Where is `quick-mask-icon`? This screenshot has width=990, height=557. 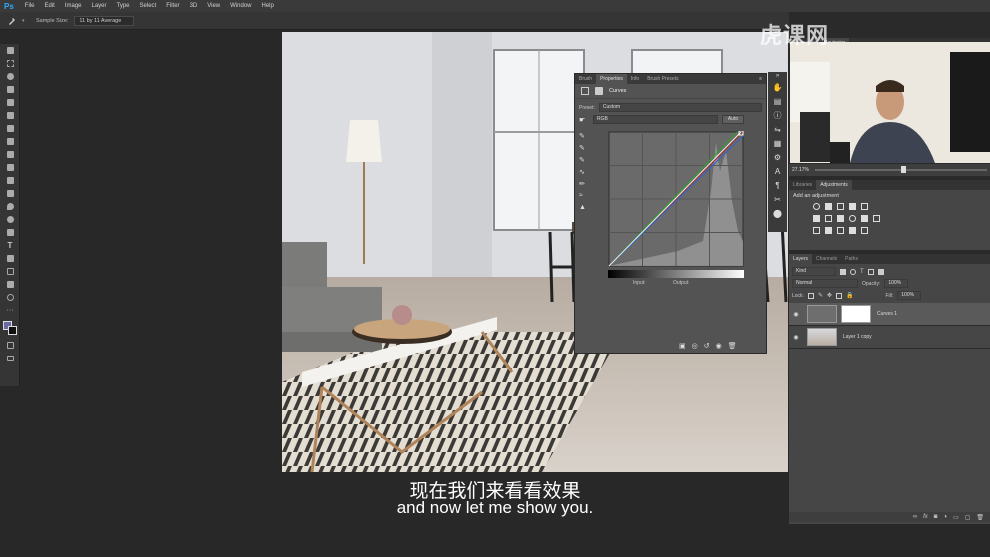
quick-mask-icon is located at coordinates (10, 345).